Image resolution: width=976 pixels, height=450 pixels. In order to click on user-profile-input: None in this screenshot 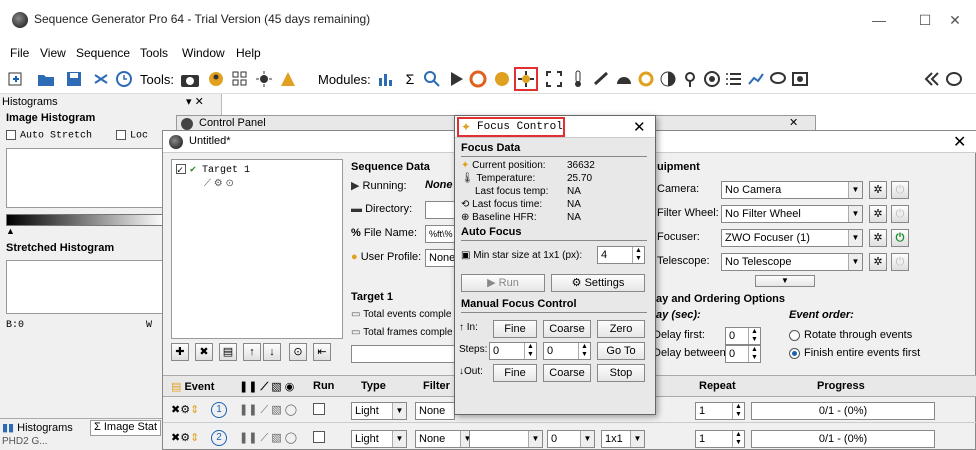, I will do `click(440, 258)`.